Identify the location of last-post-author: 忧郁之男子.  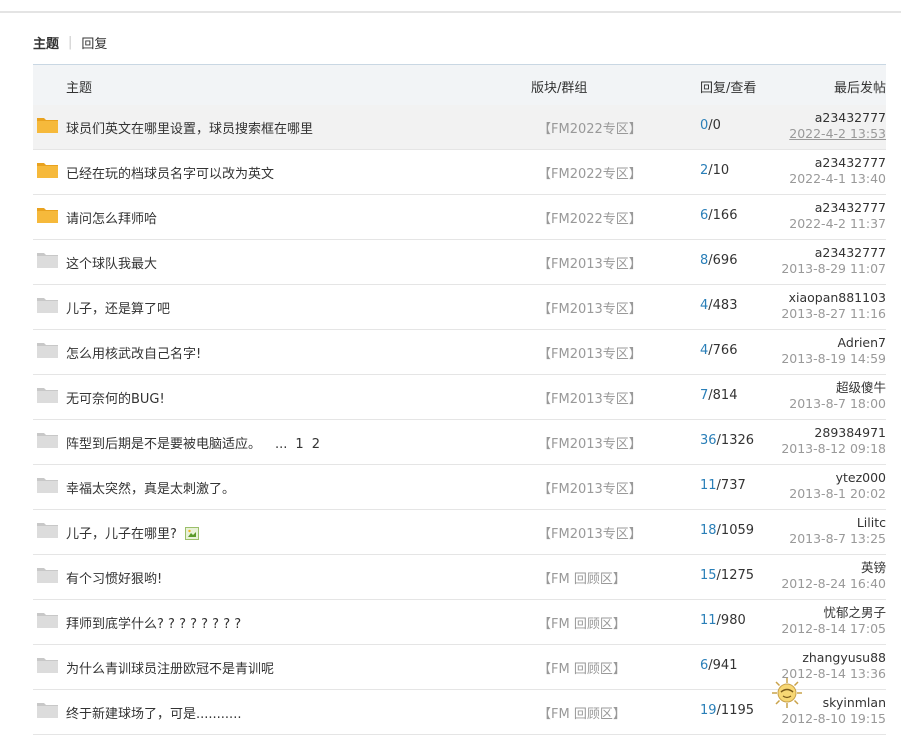
(833, 613).